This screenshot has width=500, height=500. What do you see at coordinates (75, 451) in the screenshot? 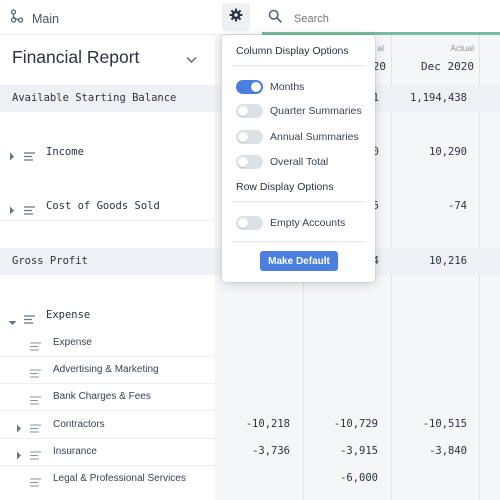
I see `row-label: Insurance` at bounding box center [75, 451].